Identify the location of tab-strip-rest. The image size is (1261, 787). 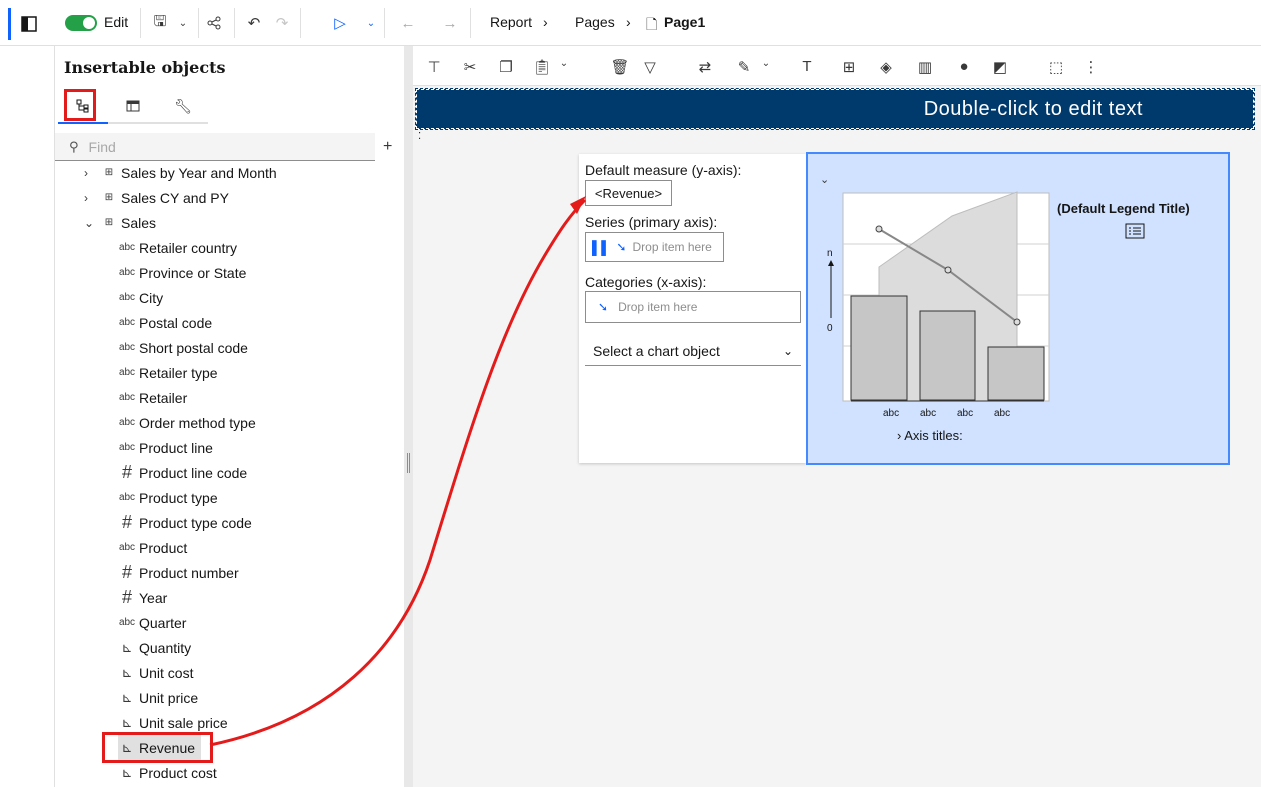
(291, 107).